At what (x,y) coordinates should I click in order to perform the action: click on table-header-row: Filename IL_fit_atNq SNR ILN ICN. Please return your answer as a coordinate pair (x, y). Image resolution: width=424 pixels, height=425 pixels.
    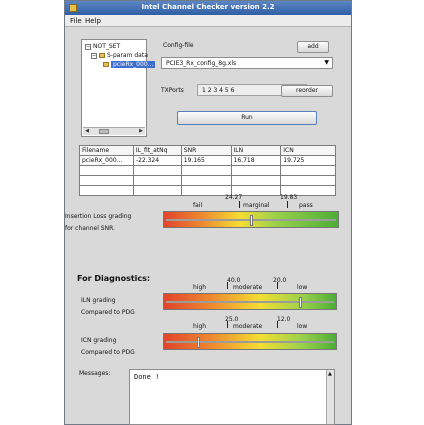
    Looking at the image, I should click on (207, 150).